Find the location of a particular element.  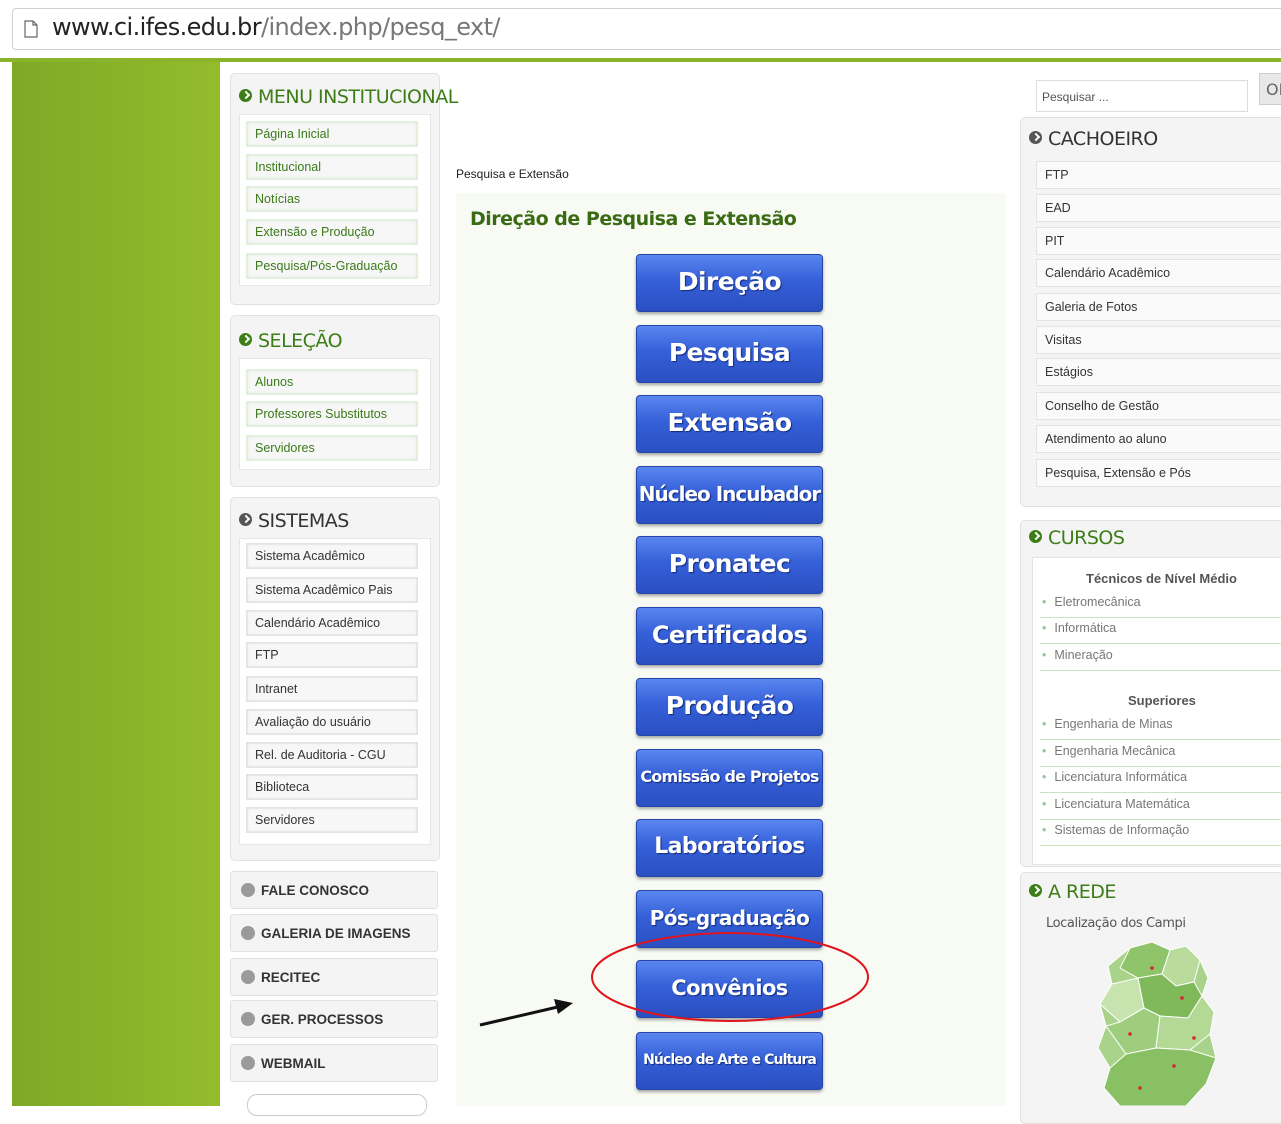

annotation-overlay is located at coordinates (674, 979).